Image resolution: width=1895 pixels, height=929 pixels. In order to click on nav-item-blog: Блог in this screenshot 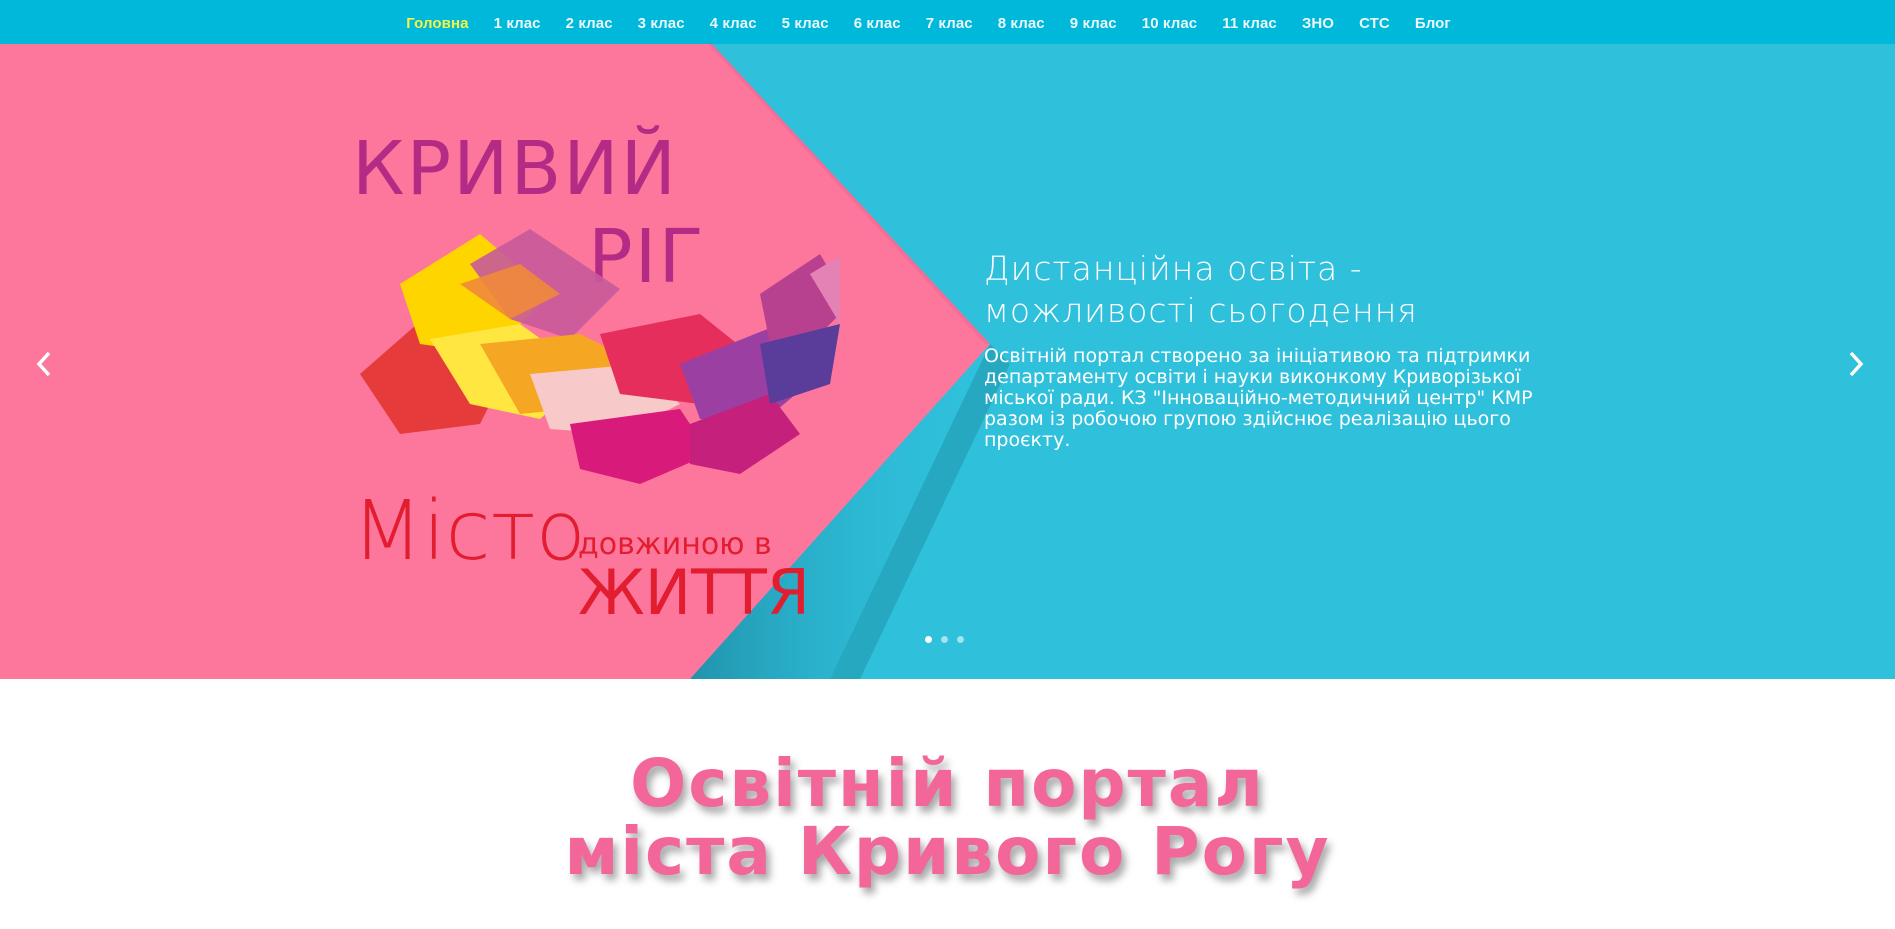, I will do `click(1433, 23)`.